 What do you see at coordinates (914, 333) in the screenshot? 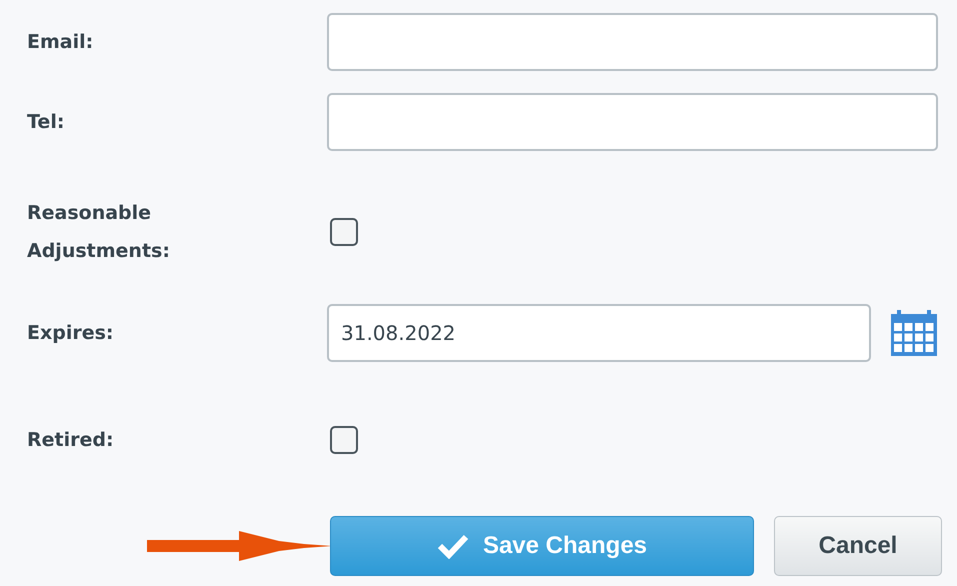
I see `calendar-icon` at bounding box center [914, 333].